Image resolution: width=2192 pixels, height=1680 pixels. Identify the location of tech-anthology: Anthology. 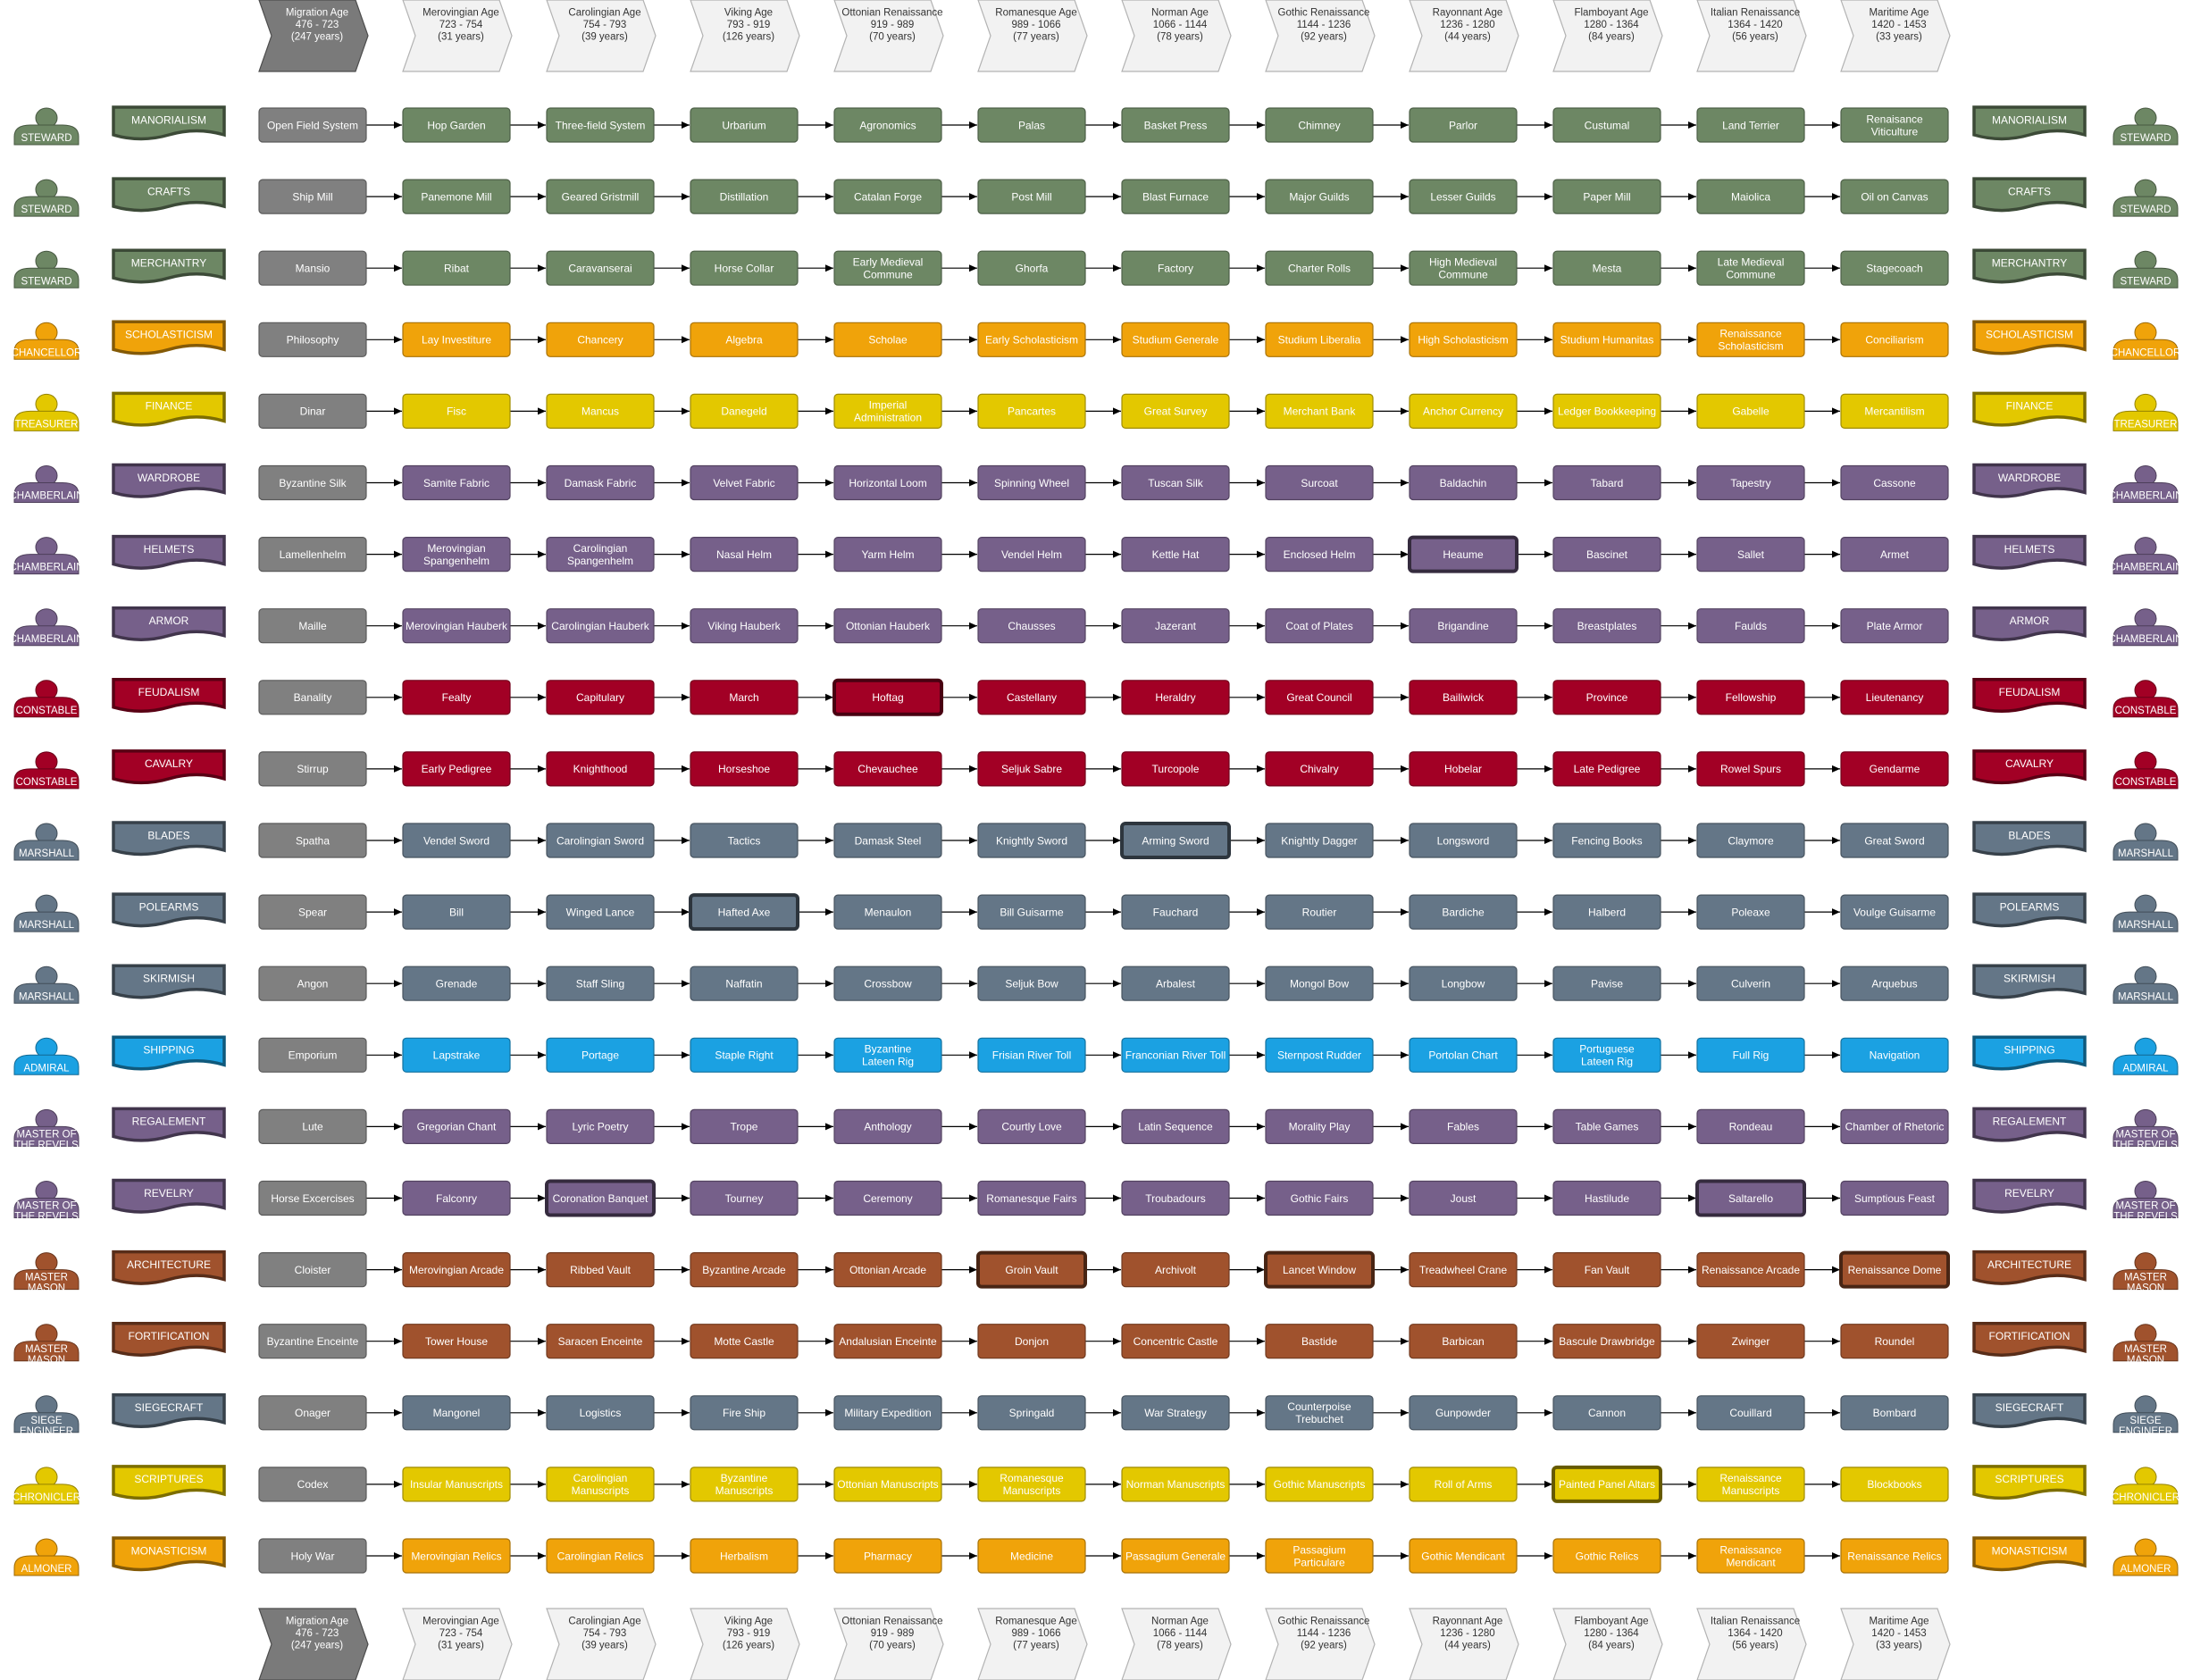
(887, 1126).